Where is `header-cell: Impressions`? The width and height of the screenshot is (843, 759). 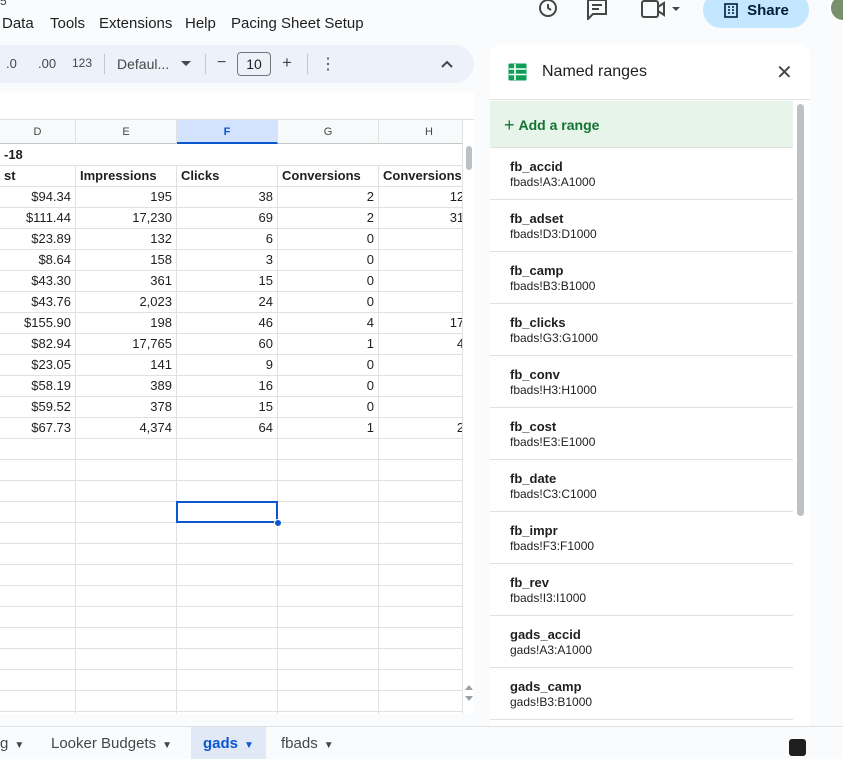
header-cell: Impressions is located at coordinates (126, 176).